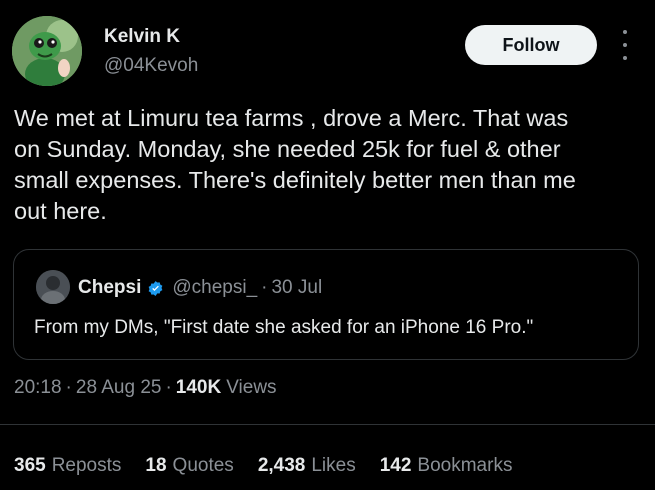  I want to click on more-options-icon, so click(625, 45).